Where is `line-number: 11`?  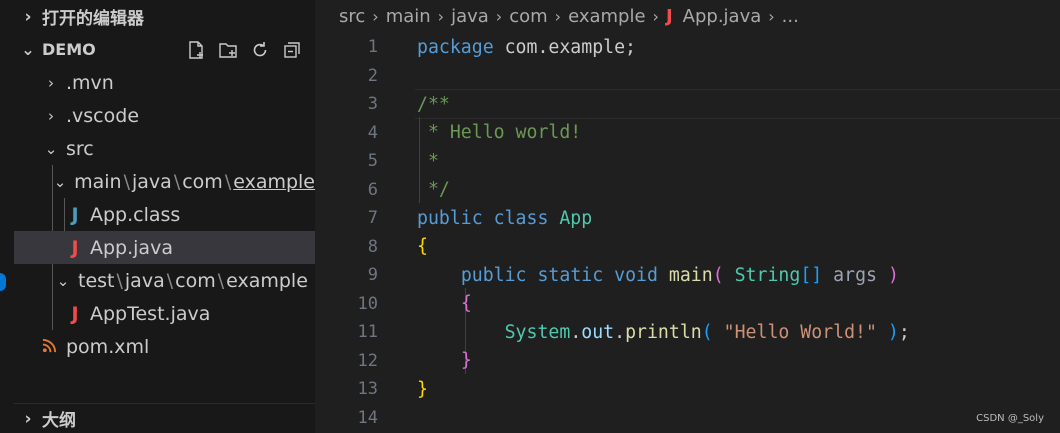
line-number: 11 is located at coordinates (367, 332).